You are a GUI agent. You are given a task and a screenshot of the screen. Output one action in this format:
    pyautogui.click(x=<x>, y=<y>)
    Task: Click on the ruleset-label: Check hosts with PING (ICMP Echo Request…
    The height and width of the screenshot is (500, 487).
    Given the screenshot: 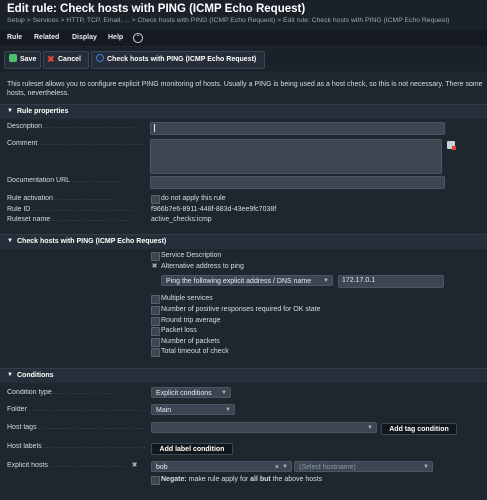 What is the action you would take?
    pyautogui.click(x=182, y=59)
    